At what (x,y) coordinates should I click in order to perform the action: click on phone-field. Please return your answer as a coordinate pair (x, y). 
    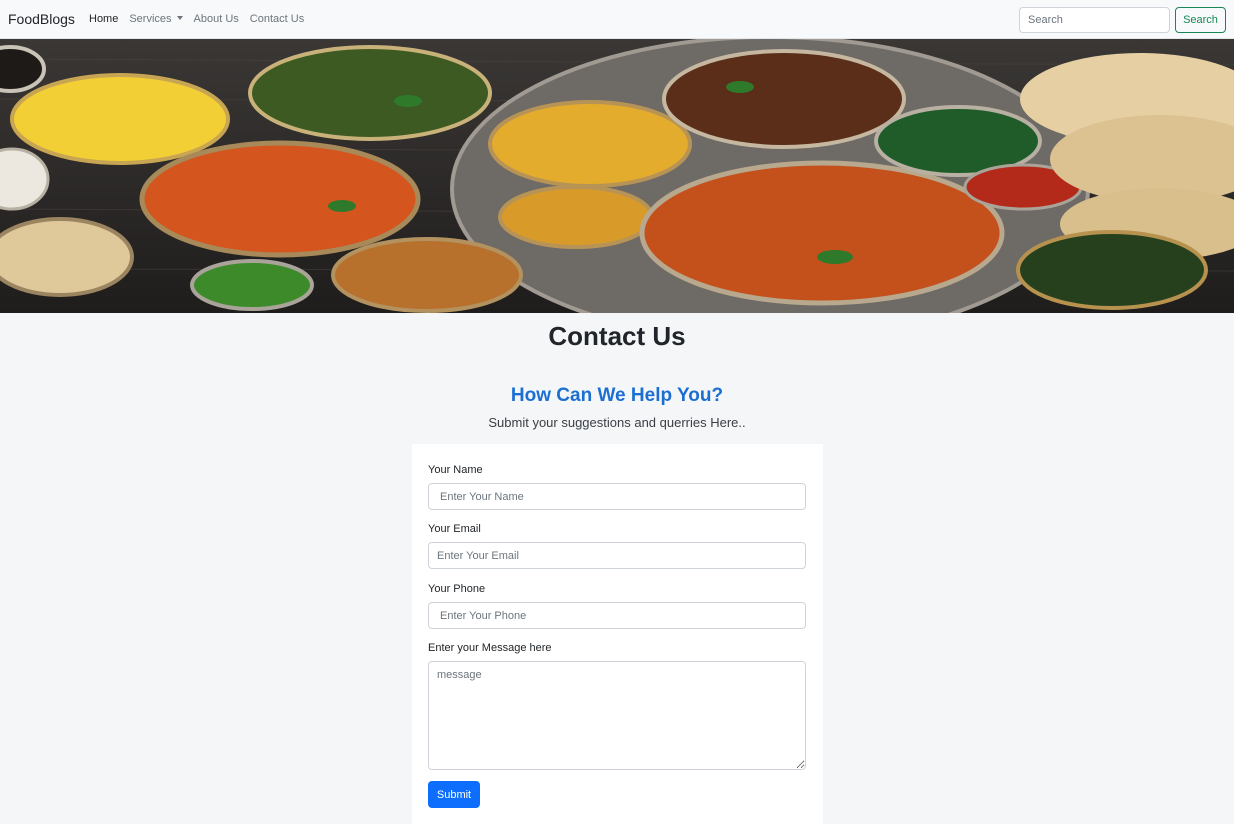
    Looking at the image, I should click on (617, 615).